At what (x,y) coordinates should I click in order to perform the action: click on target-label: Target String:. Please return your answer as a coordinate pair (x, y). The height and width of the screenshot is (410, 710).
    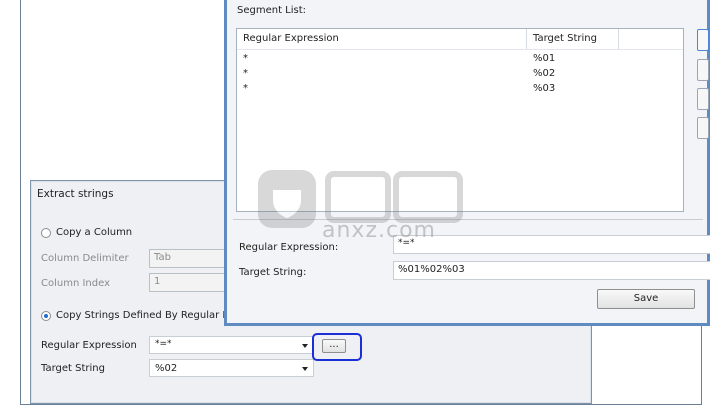
    Looking at the image, I should click on (273, 272).